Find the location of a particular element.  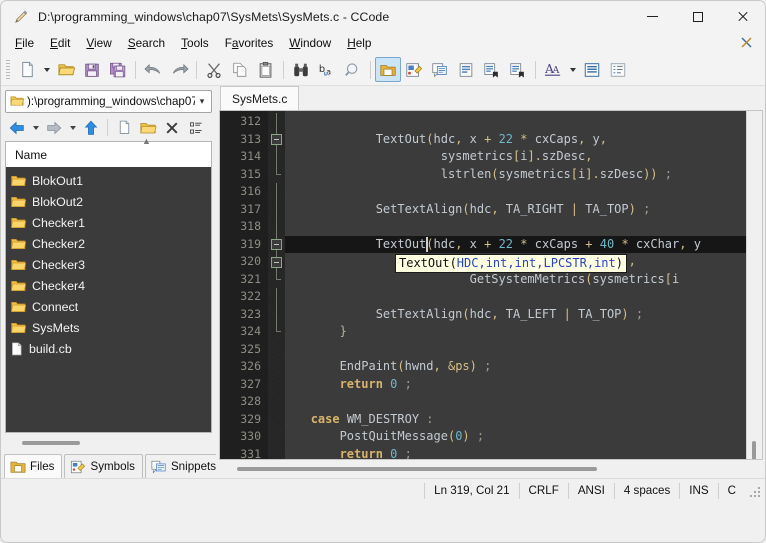

code-line: case WM_DESTROY : is located at coordinates (523, 420).